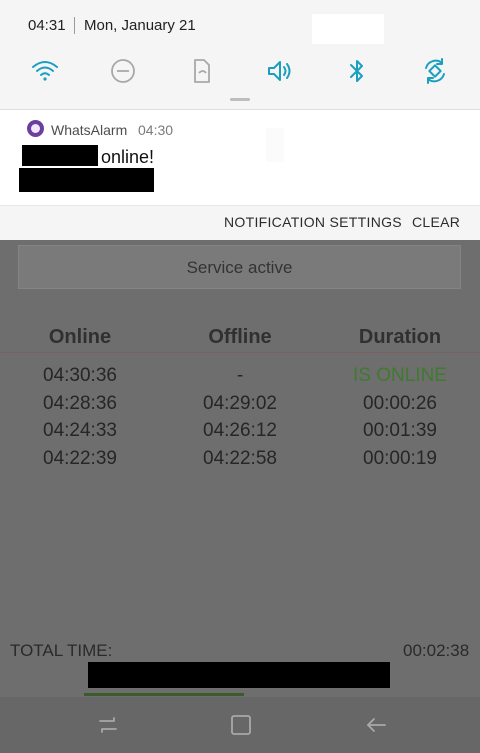  Describe the element at coordinates (400, 375) in the screenshot. I see `online-status-cell: IS ONLINE` at that location.